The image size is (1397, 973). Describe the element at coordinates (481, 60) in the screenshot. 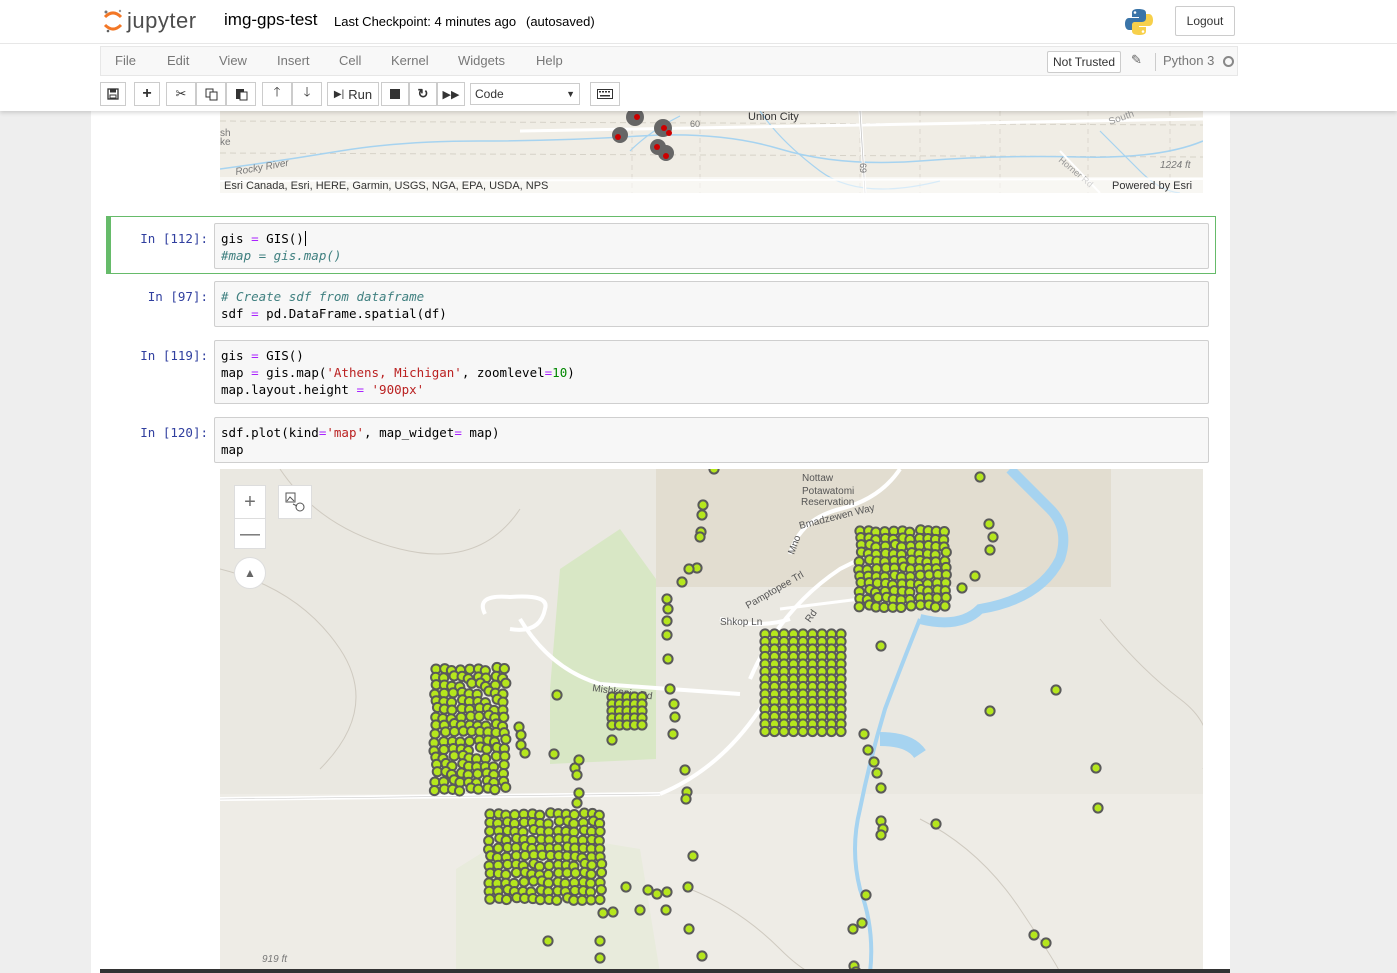

I see `menu-widgets: Widgets` at that location.